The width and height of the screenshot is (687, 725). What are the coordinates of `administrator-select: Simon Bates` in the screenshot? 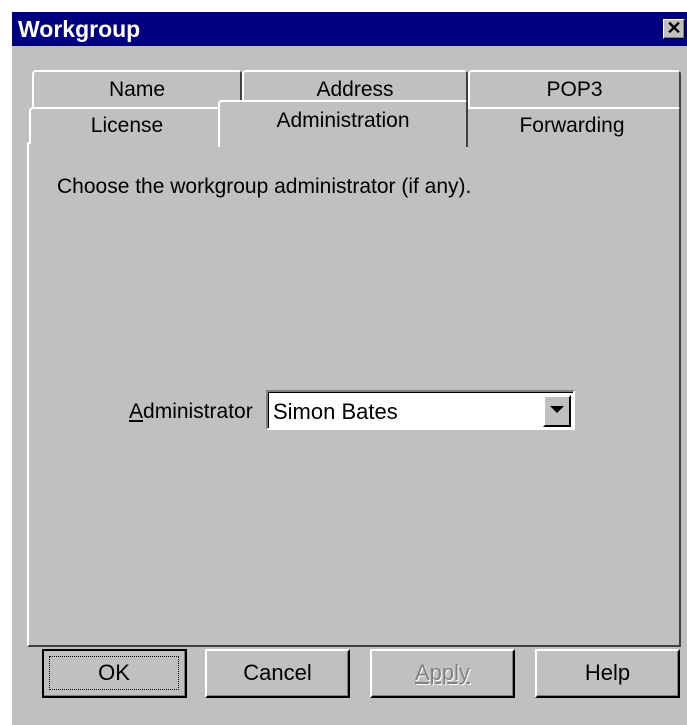 It's located at (420, 410).